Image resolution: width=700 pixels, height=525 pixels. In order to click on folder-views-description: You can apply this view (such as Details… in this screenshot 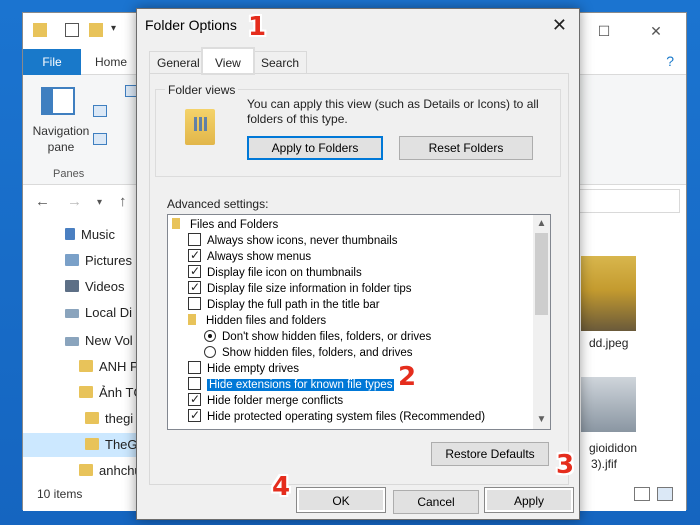, I will do `click(393, 111)`.